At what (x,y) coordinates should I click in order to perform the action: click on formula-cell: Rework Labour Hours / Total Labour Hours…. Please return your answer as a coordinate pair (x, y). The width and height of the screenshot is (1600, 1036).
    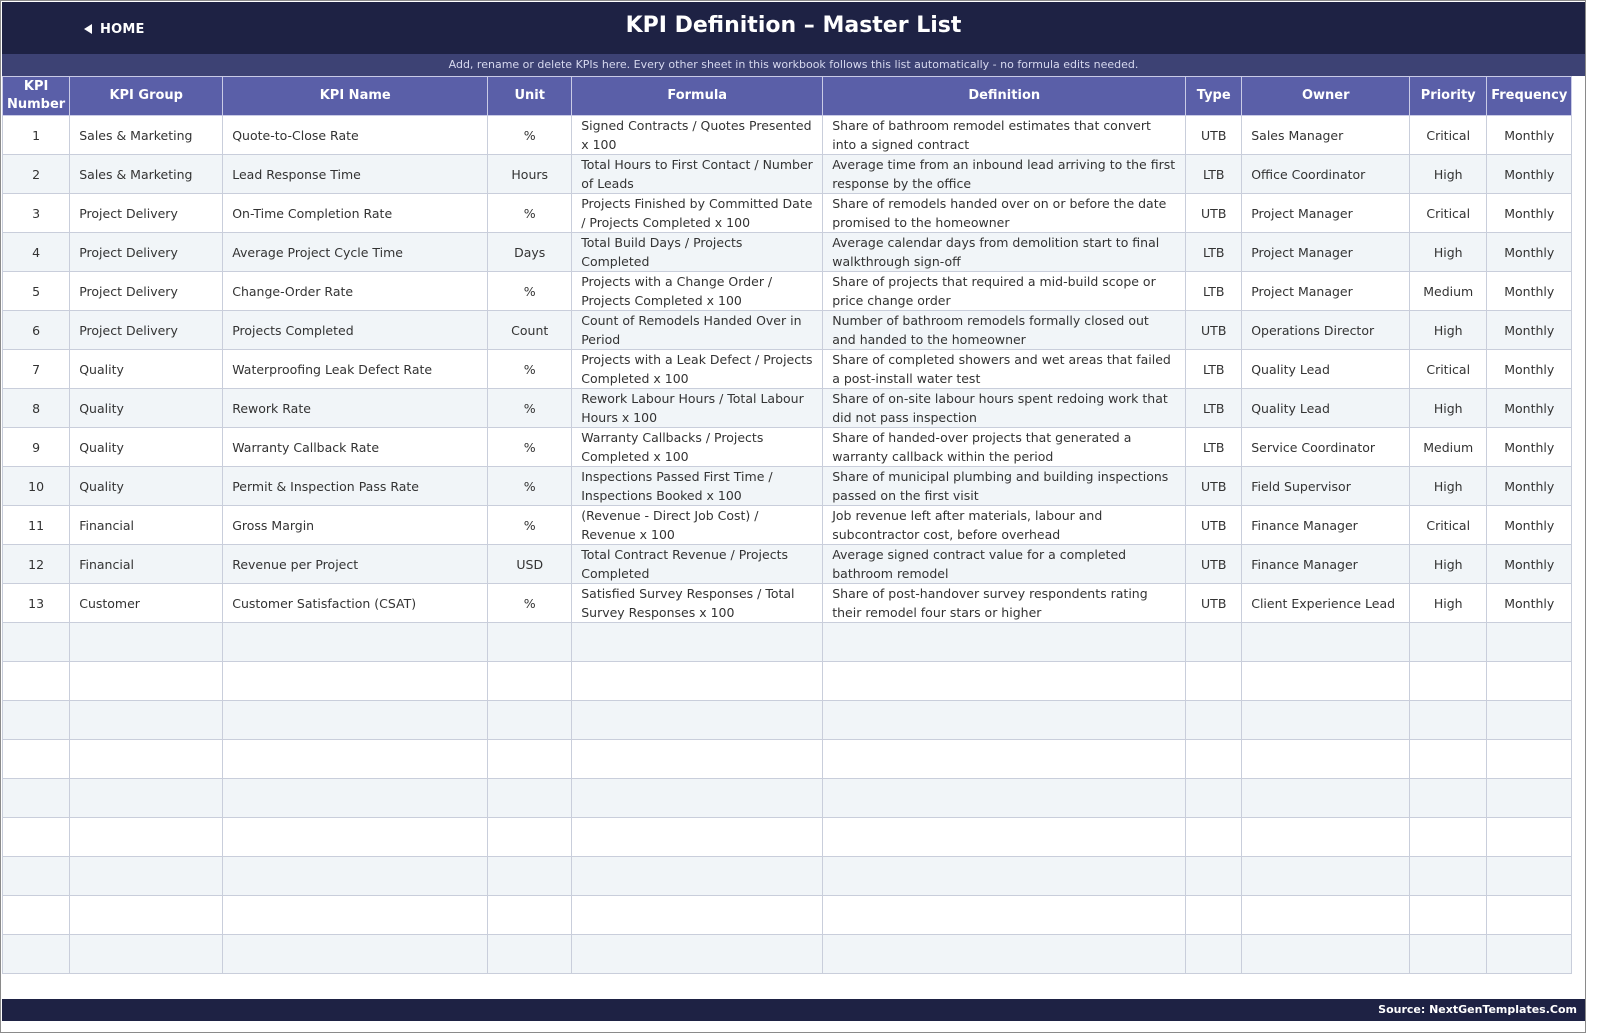
    Looking at the image, I should click on (697, 408).